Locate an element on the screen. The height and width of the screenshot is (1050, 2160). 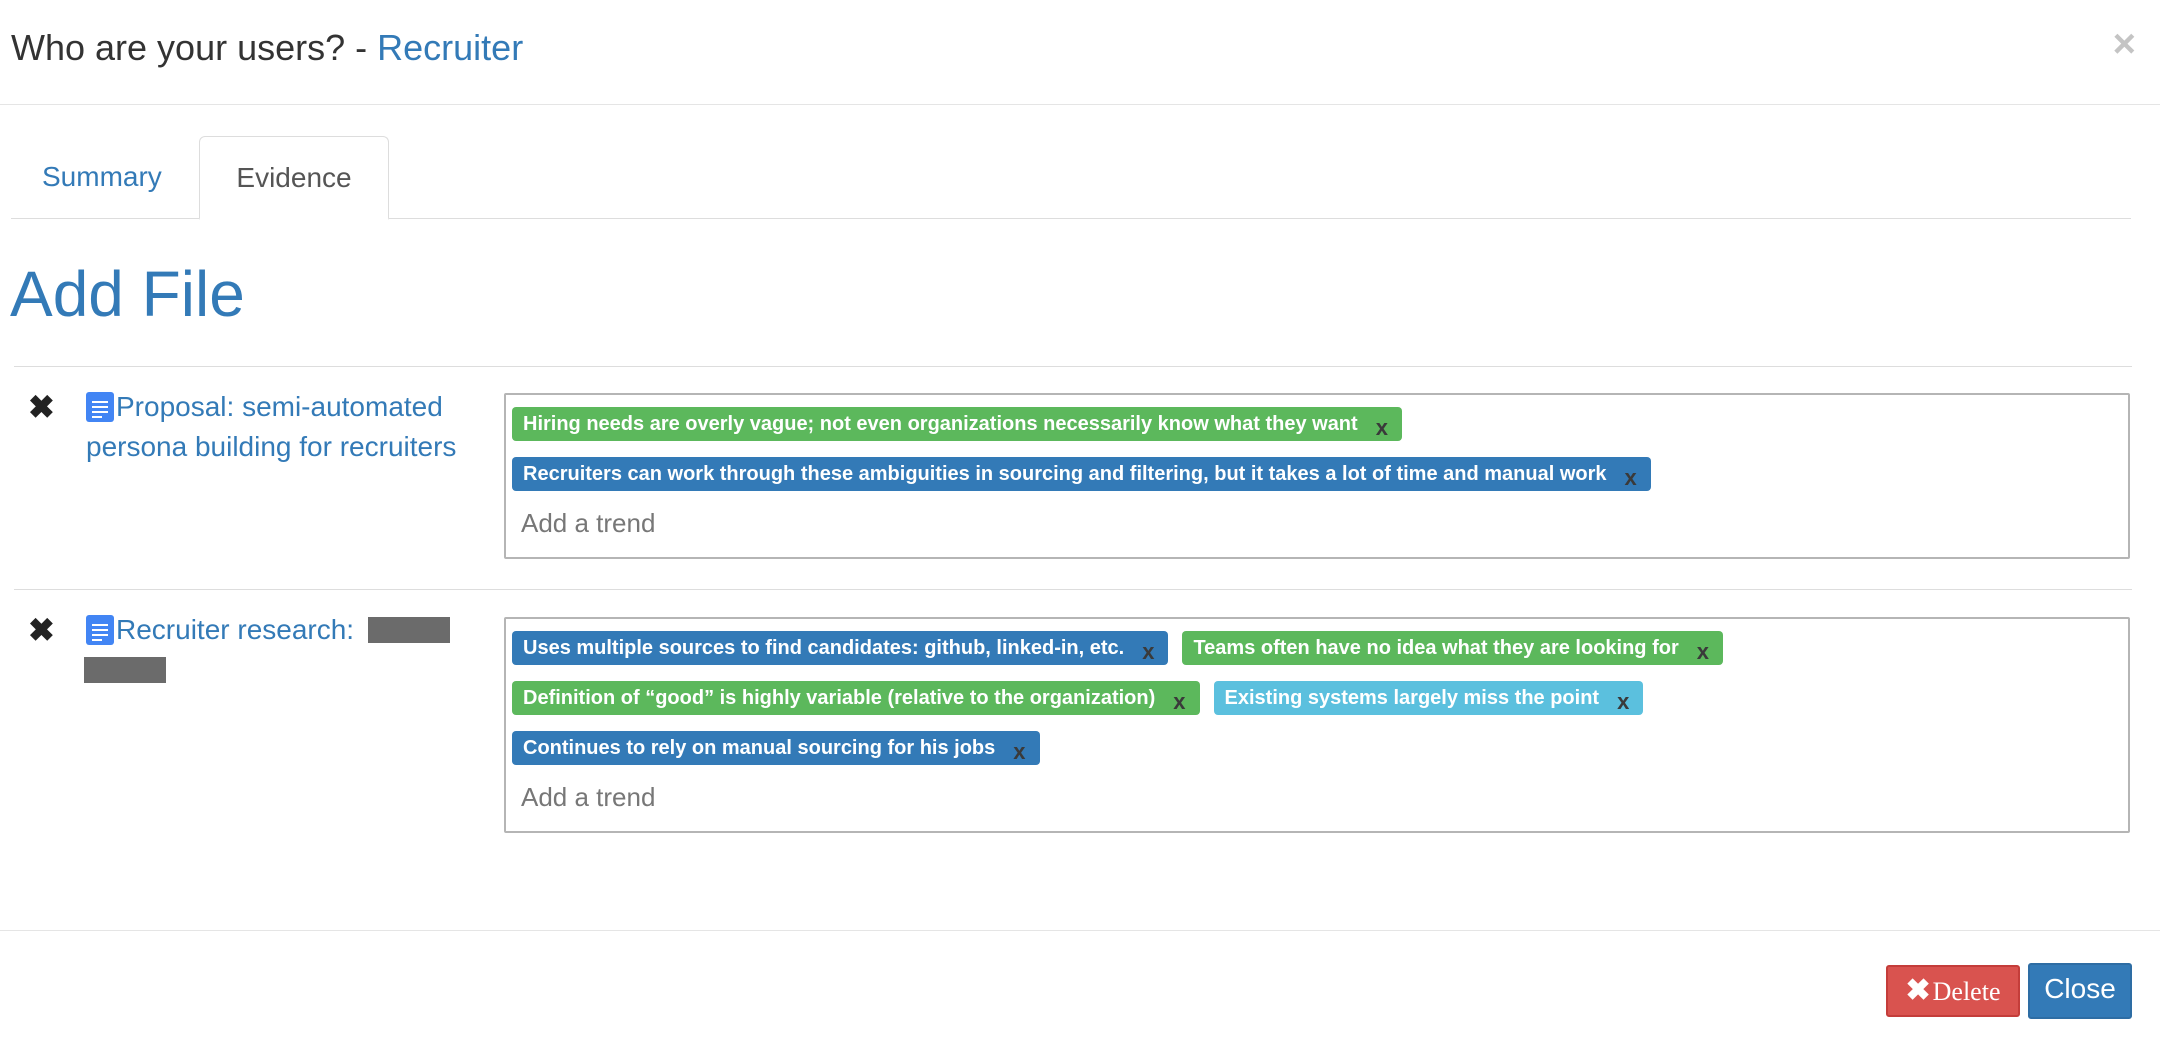
trend-tag: Existing systems largely miss the point x is located at coordinates (1428, 698).